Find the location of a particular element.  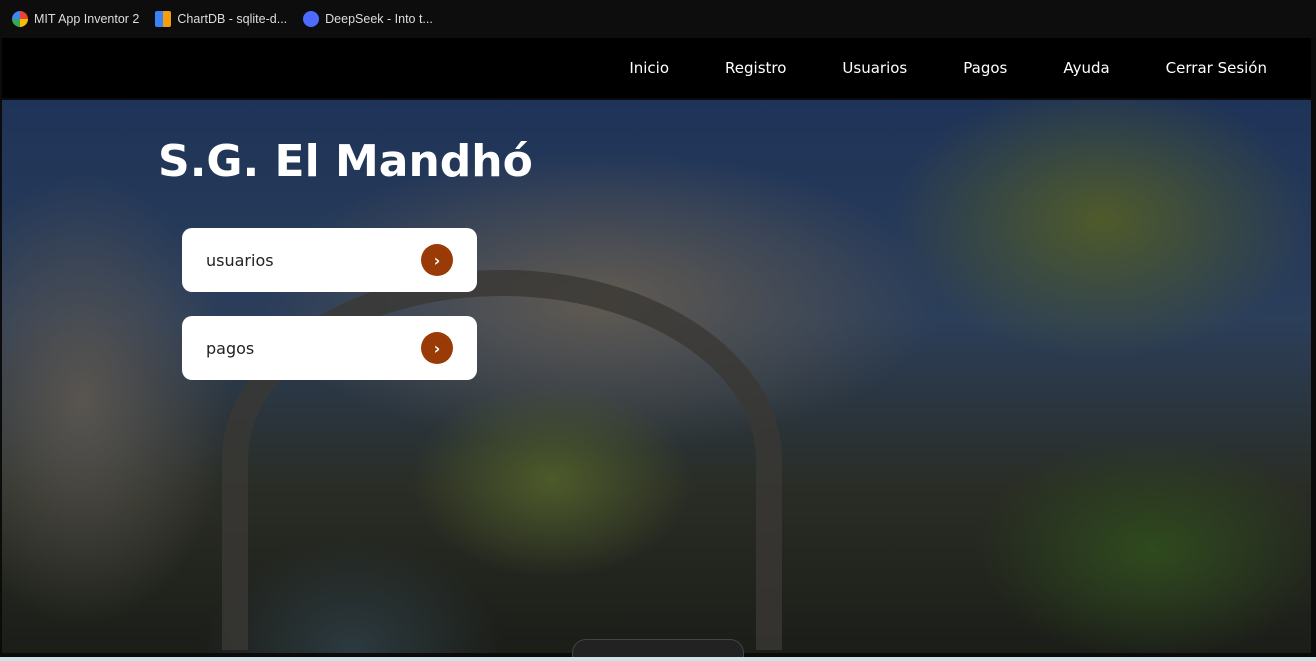

nav-cerrar-sesion: Cerrar Sesión is located at coordinates (1216, 68).